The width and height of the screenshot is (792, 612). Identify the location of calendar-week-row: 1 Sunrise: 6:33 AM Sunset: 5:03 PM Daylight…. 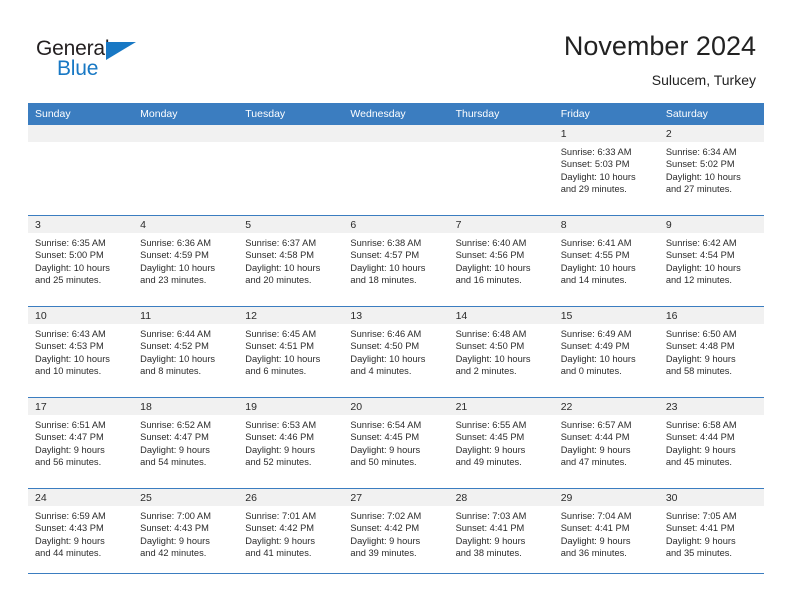
(396, 170).